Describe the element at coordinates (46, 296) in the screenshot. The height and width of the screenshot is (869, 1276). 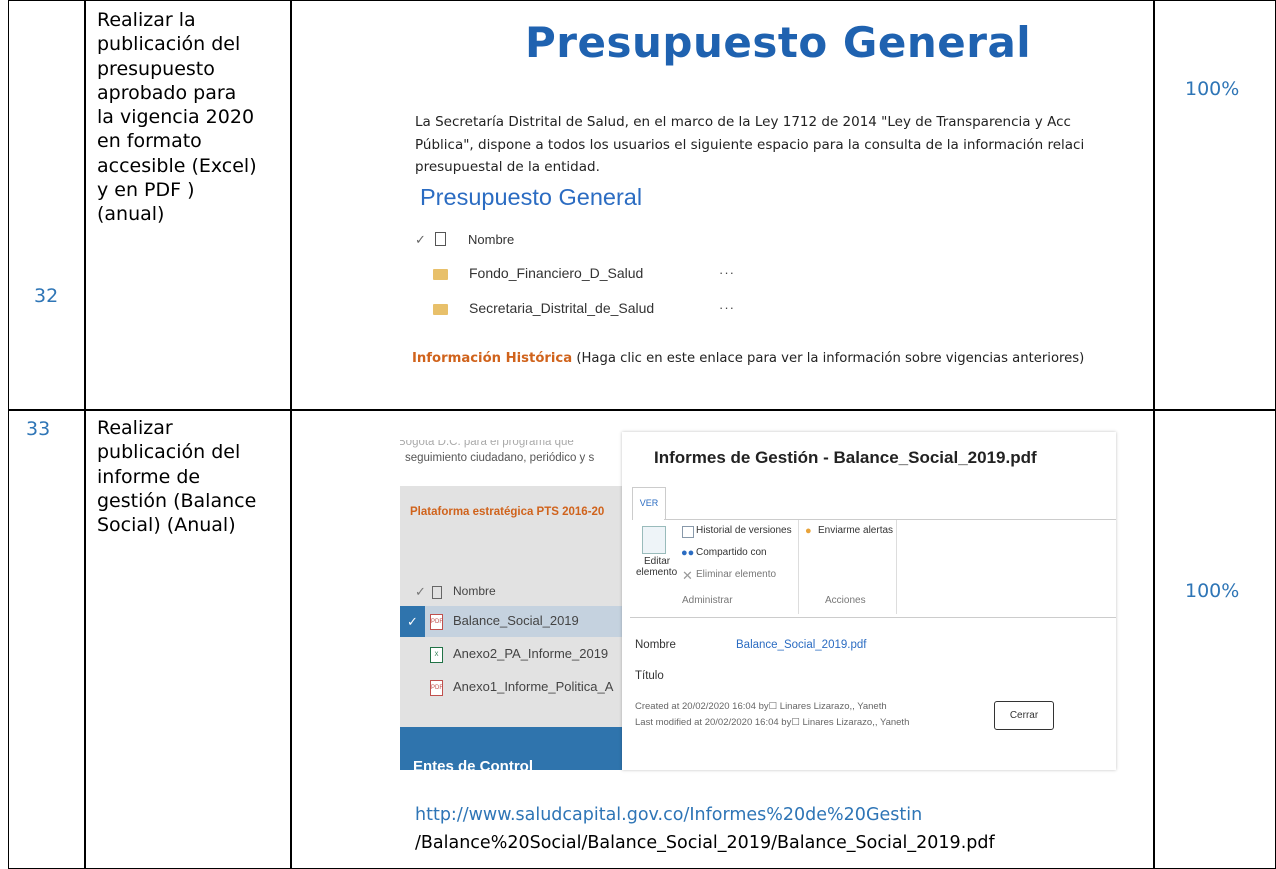
I see `row-number: 32` at that location.